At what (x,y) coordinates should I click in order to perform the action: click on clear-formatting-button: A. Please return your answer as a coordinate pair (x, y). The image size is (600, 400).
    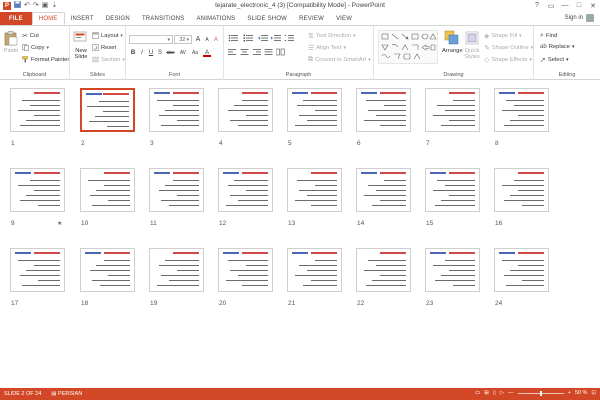
    Looking at the image, I should click on (216, 40).